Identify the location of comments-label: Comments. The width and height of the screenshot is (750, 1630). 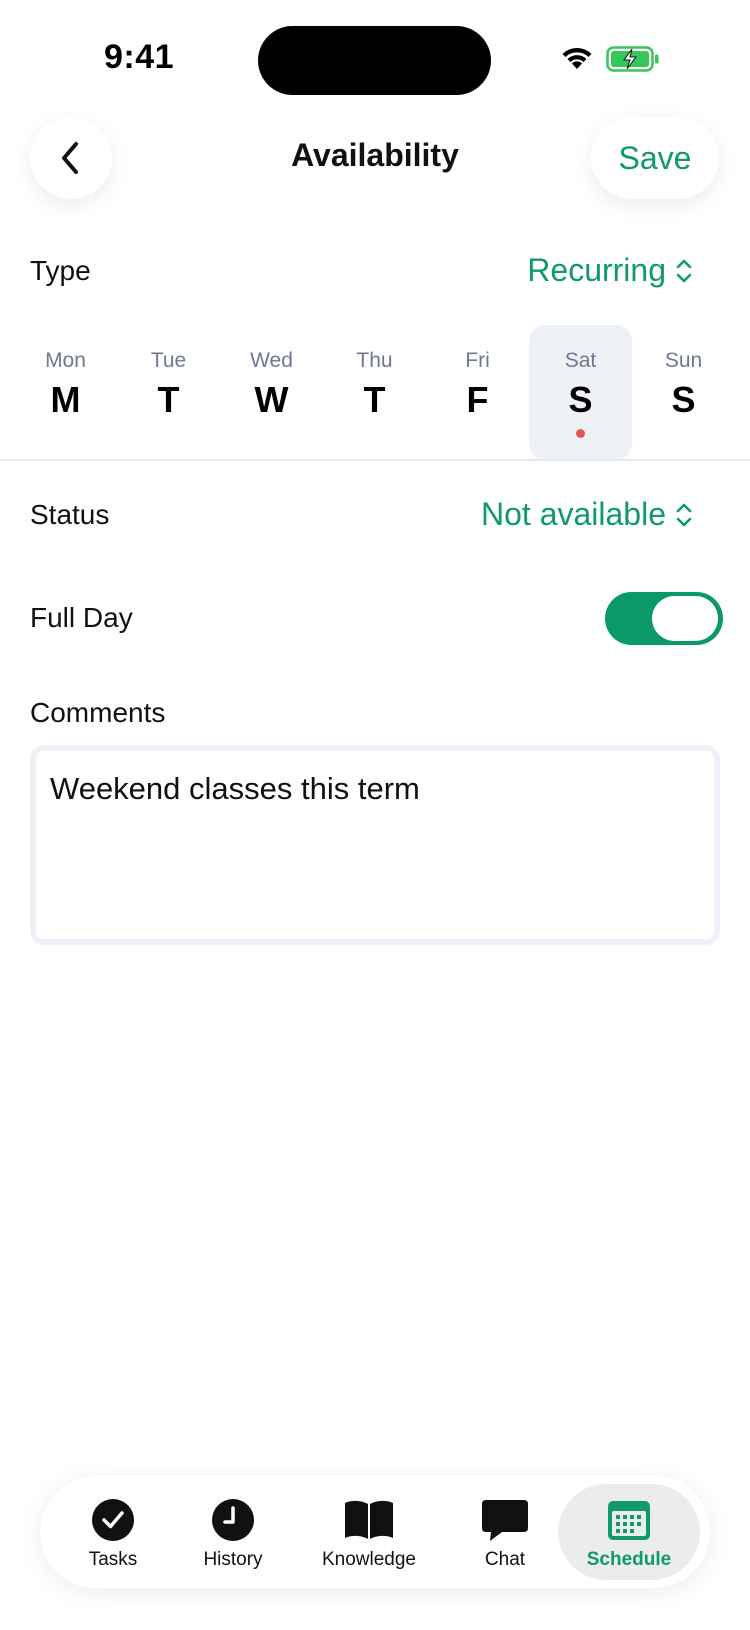
(98, 712).